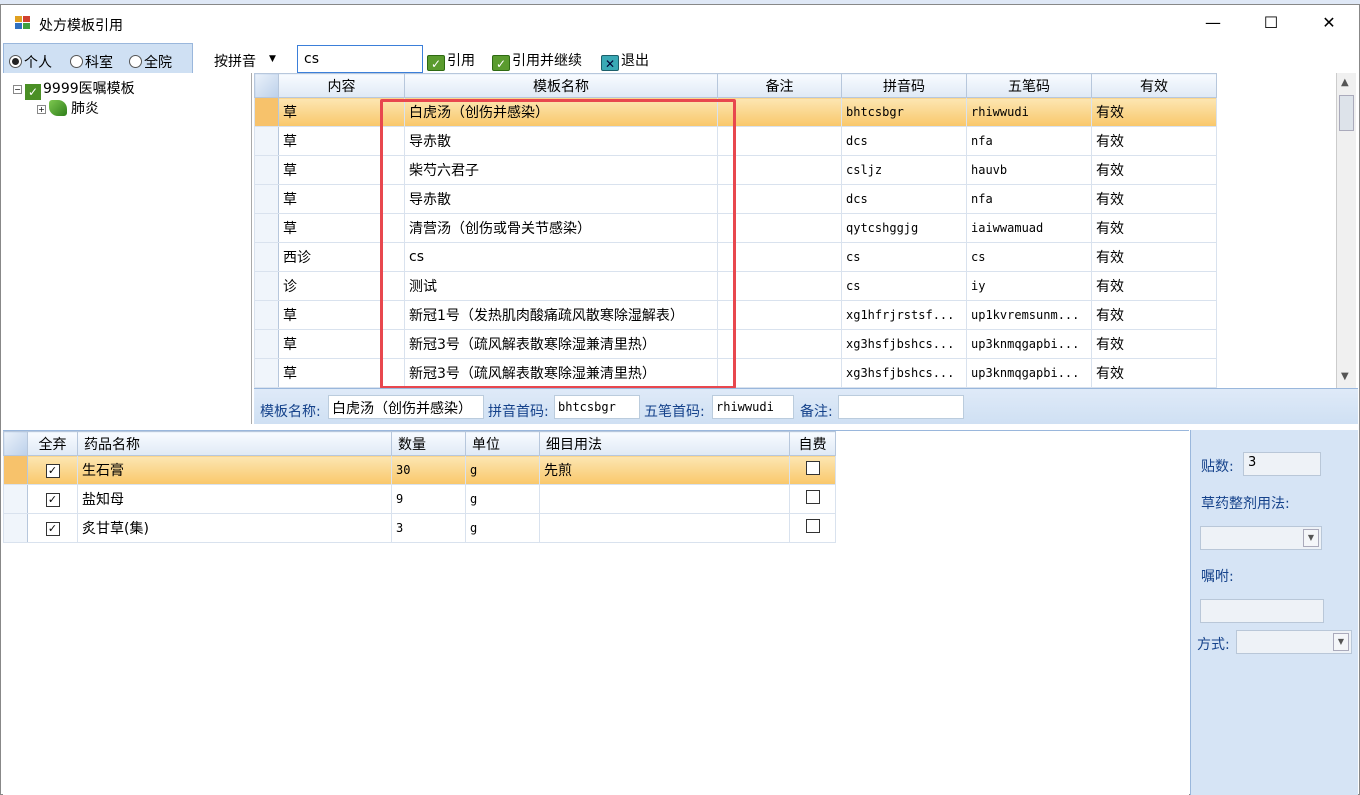  Describe the element at coordinates (234, 443) in the screenshot. I see `col-header-drug-name: 药品名称` at that location.